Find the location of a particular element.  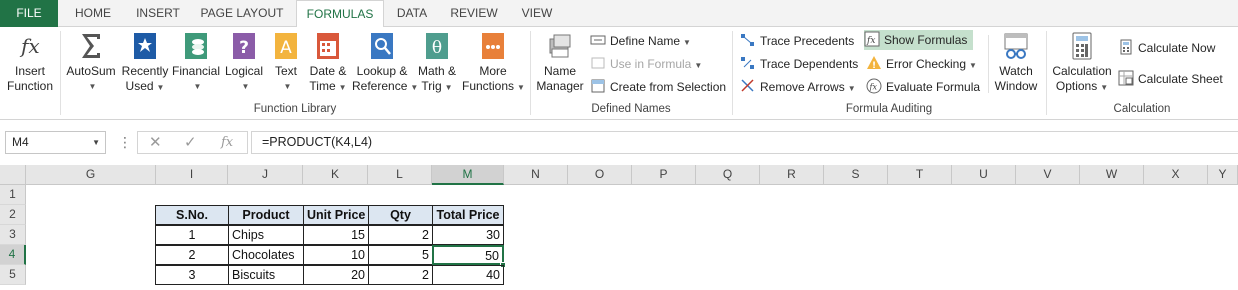

column-header-x: X is located at coordinates (1176, 175).